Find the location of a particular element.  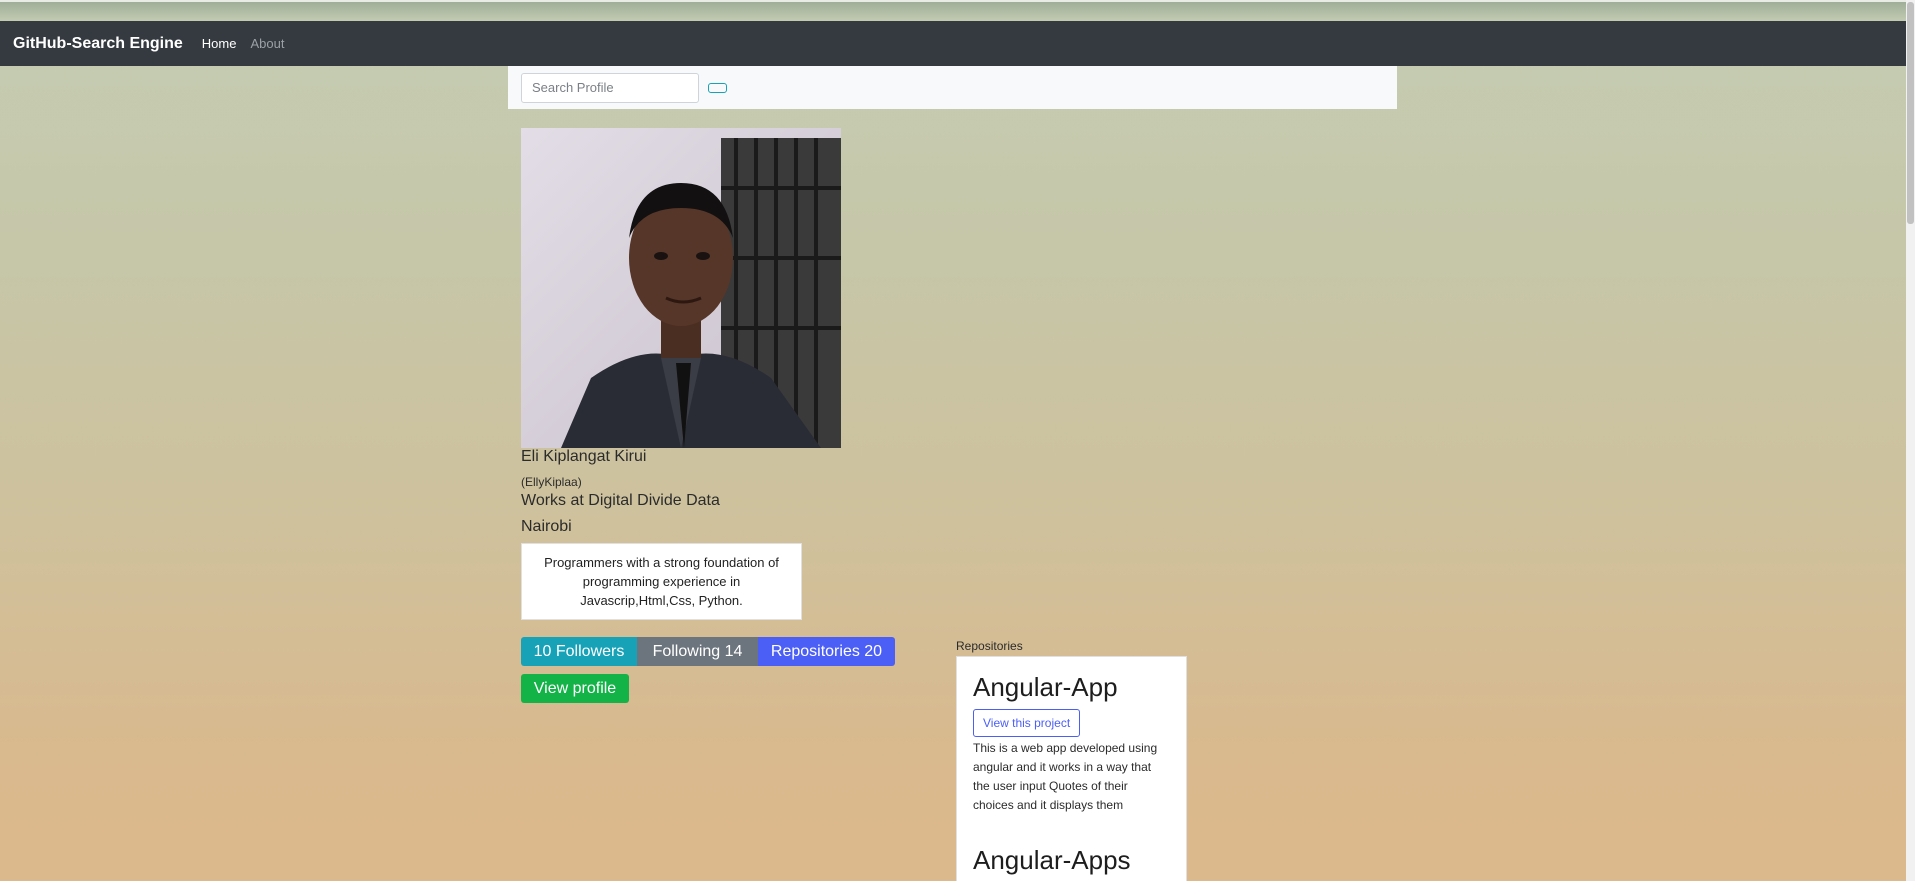

avatar is located at coordinates (681, 288).